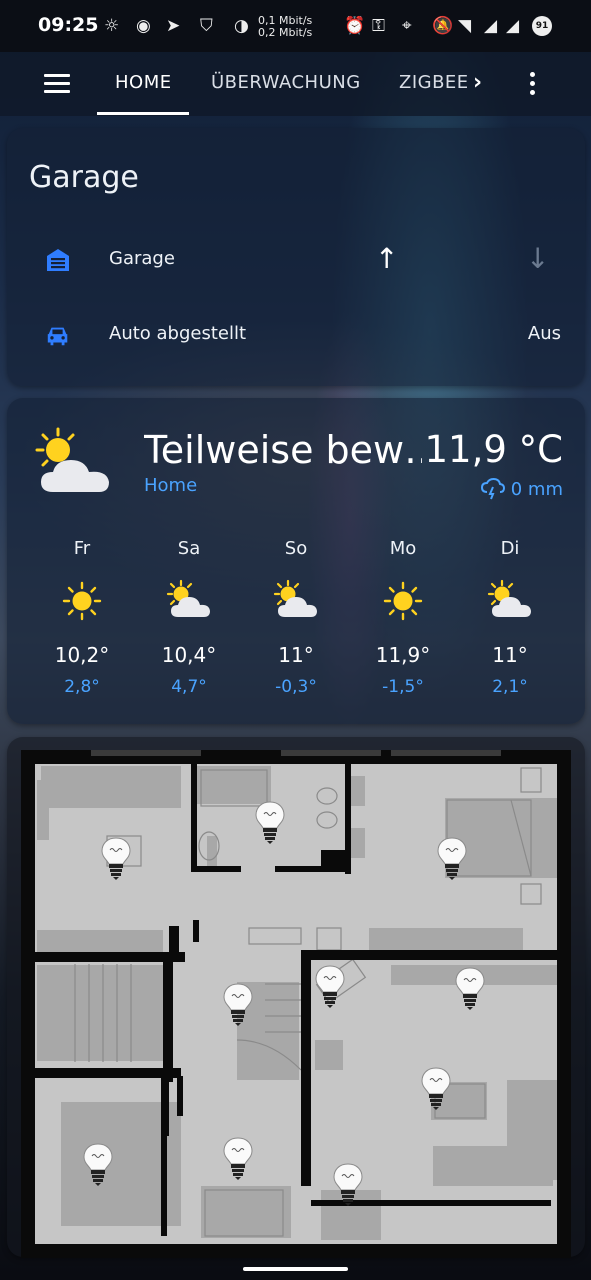  I want to click on forecast-day-name: Fr, so click(82, 548).